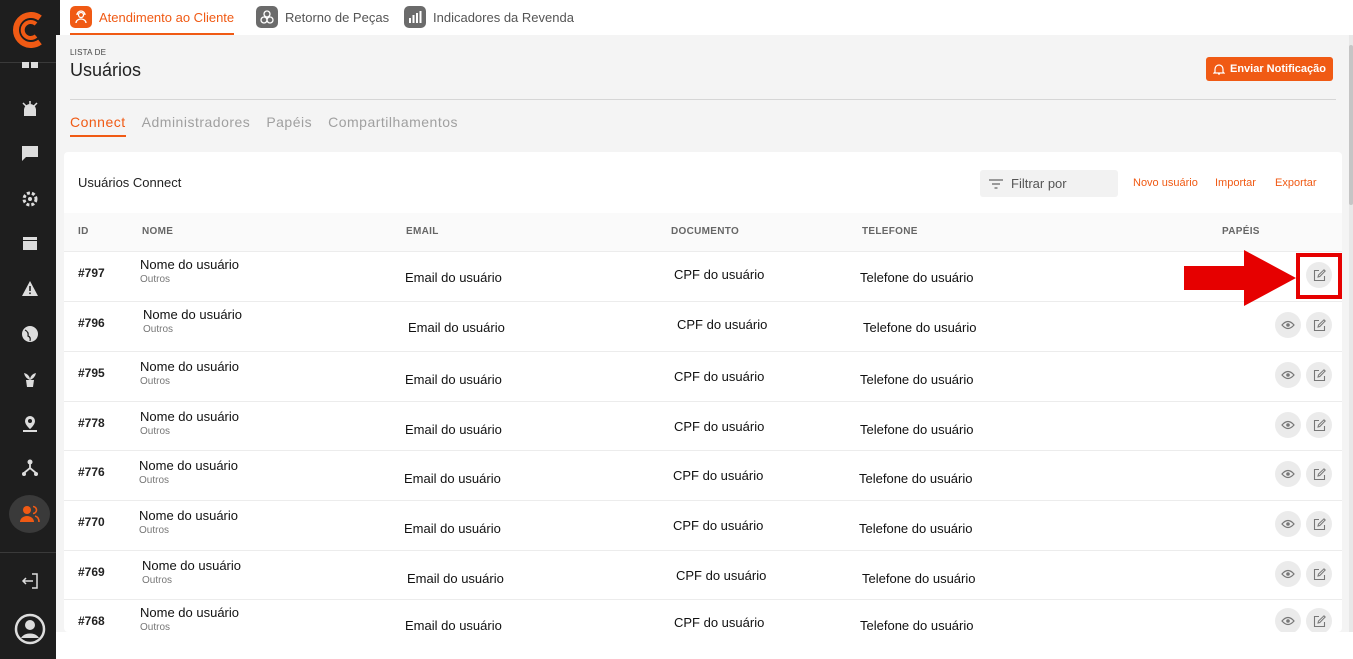 The width and height of the screenshot is (1353, 659). I want to click on chat-icon, so click(30, 153).